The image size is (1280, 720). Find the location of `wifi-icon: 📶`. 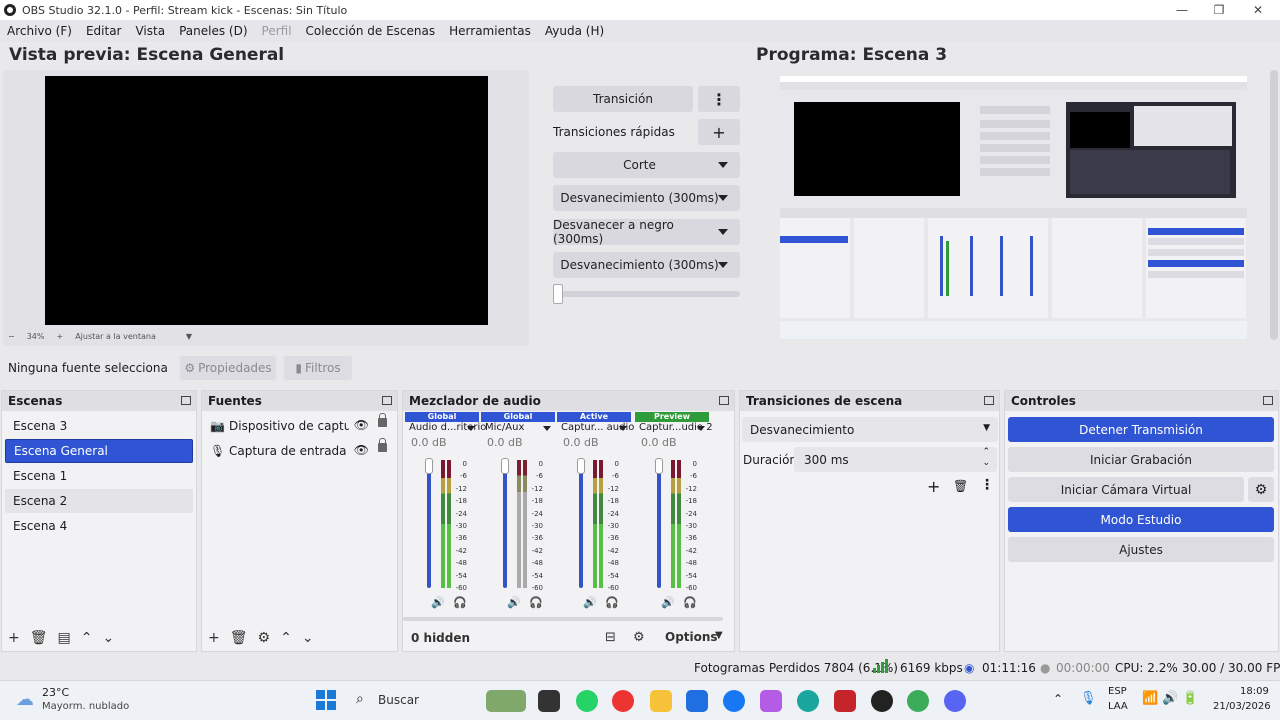

wifi-icon: 📶 is located at coordinates (1150, 698).